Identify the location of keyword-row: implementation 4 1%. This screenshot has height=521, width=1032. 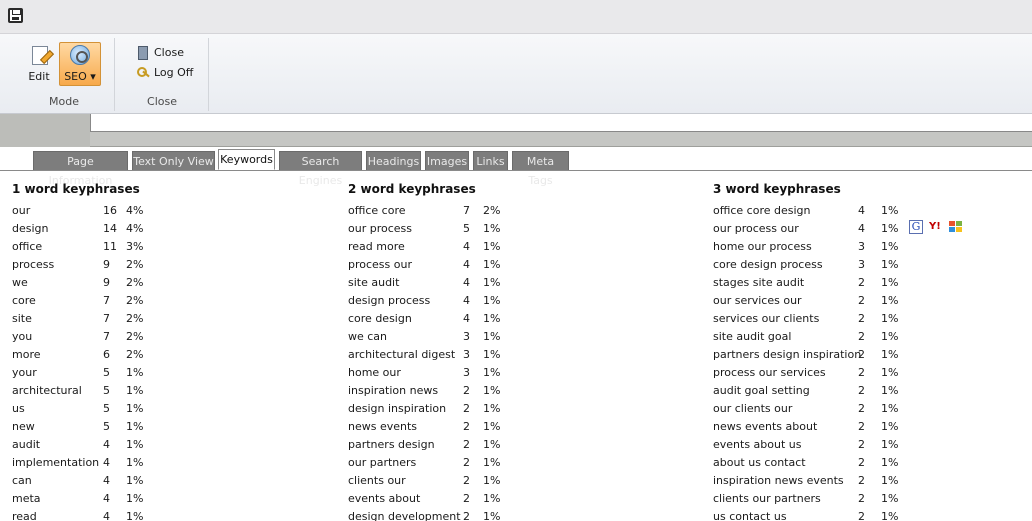
(84, 463).